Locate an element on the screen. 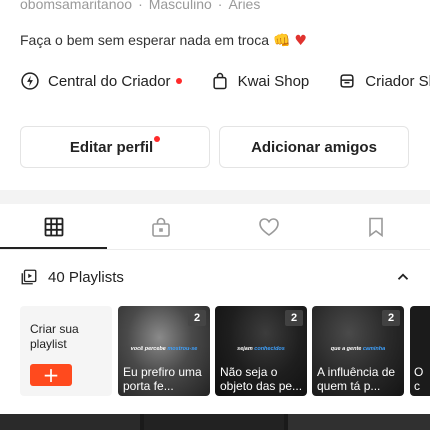 The image size is (430, 430). kwai-shop-link: Kwai Shop is located at coordinates (260, 81).